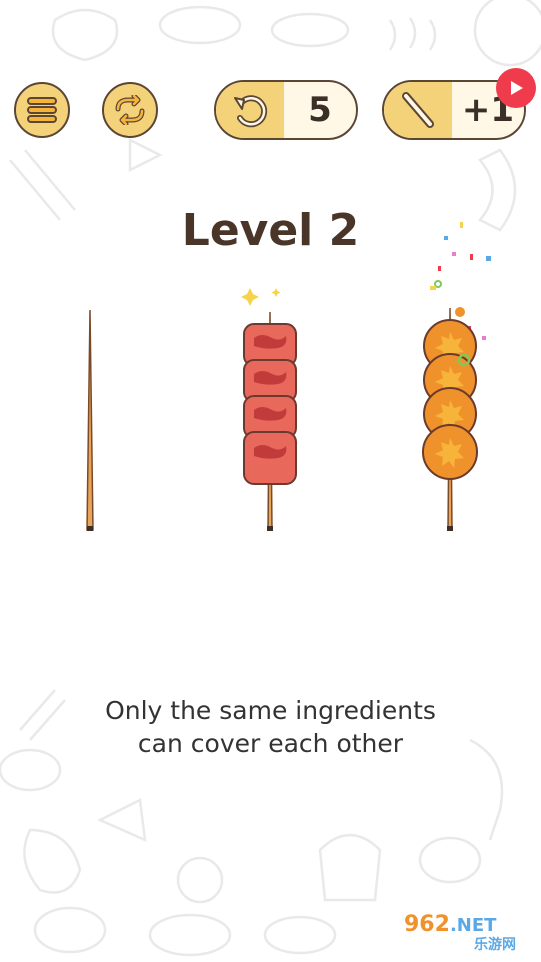  Describe the element at coordinates (320, 110) in the screenshot. I see `undo-count: 5` at that location.